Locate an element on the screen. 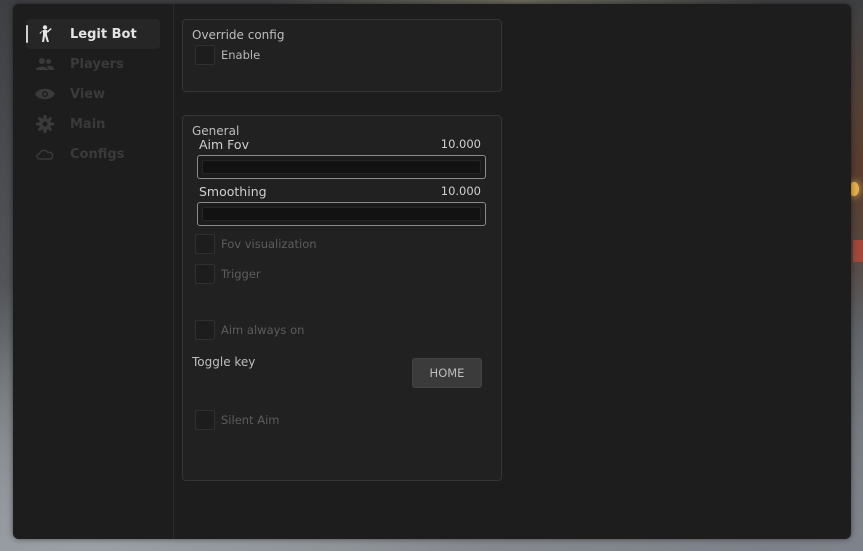 The width and height of the screenshot is (863, 551). silent-aim-row: Silent Aim is located at coordinates (237, 420).